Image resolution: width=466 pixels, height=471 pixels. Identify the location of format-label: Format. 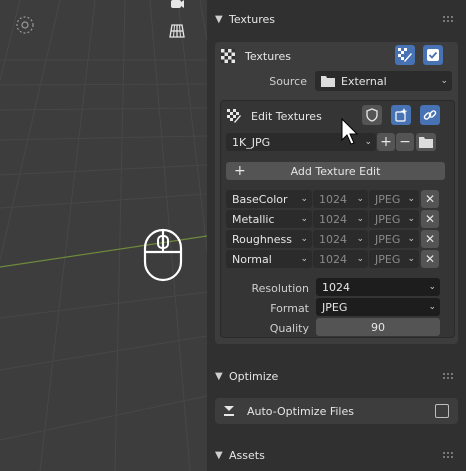
(289, 308).